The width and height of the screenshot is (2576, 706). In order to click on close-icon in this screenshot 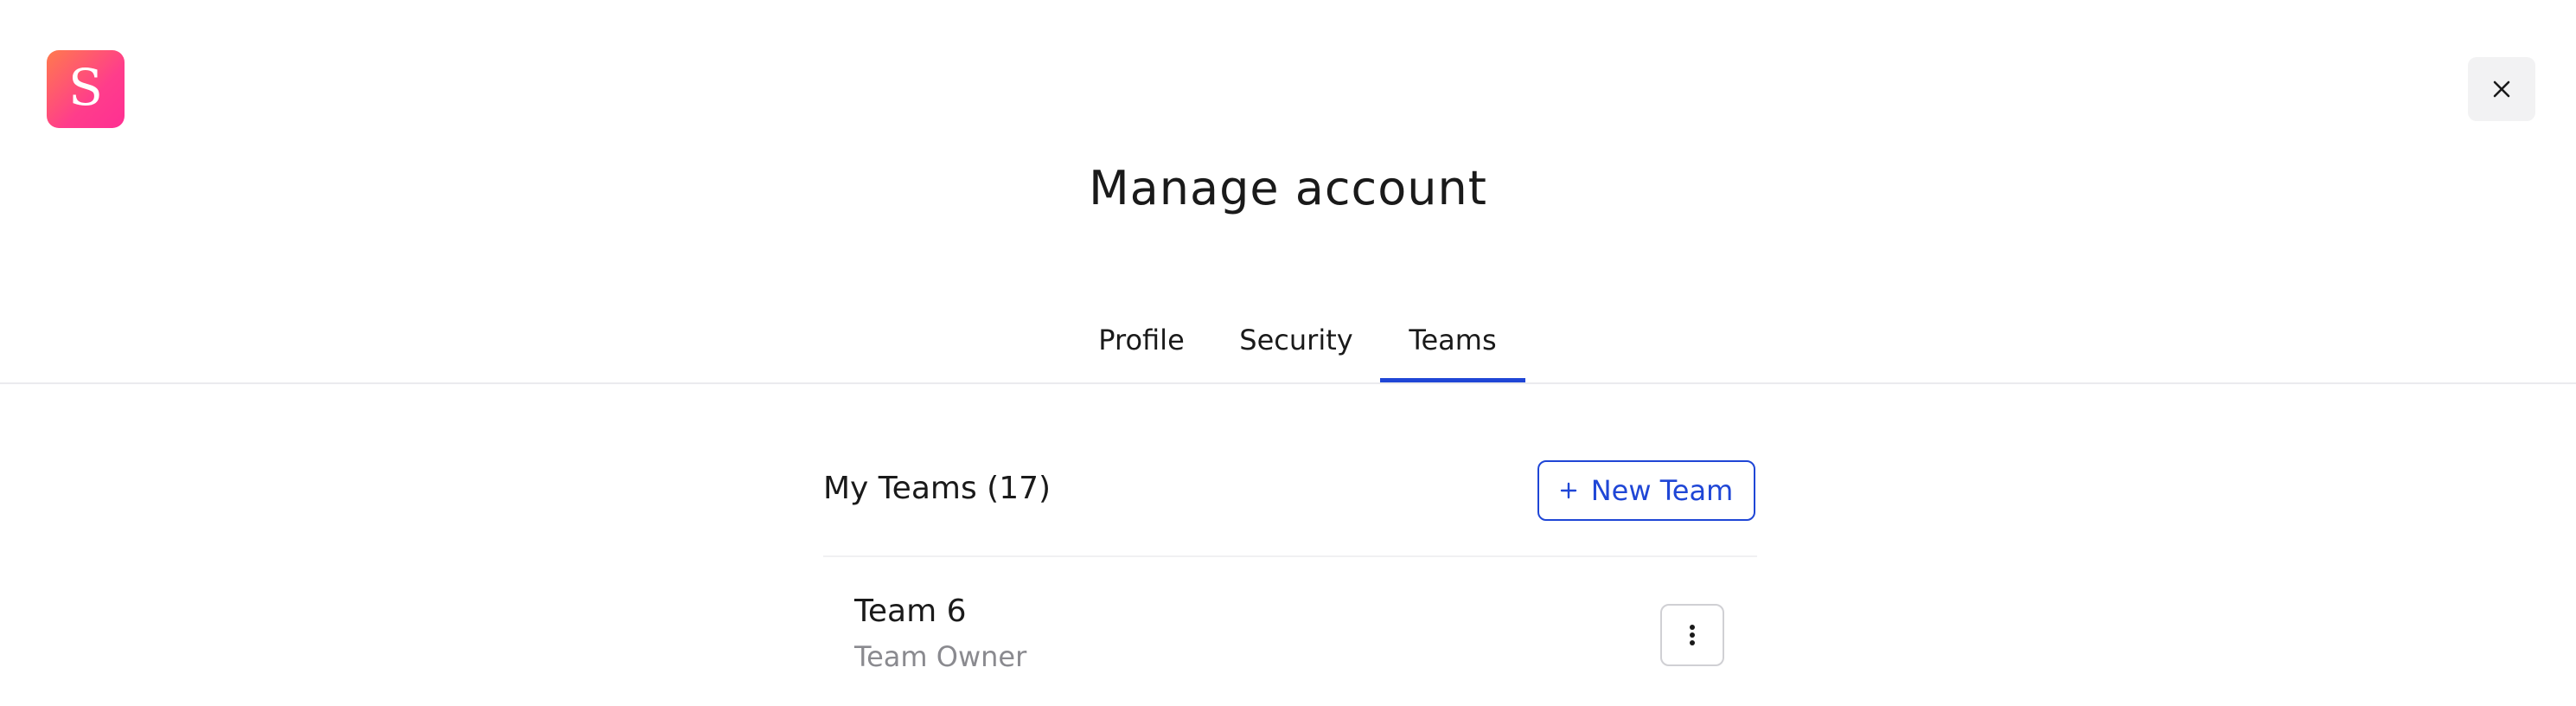, I will do `click(2502, 89)`.